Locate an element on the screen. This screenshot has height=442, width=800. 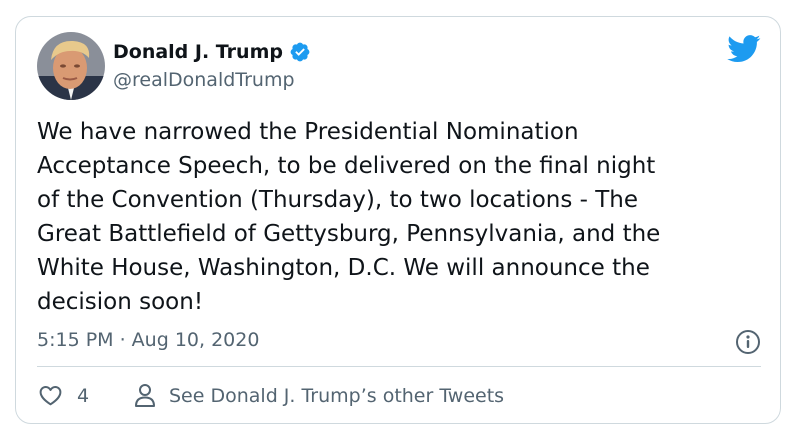
info-icon is located at coordinates (748, 342).